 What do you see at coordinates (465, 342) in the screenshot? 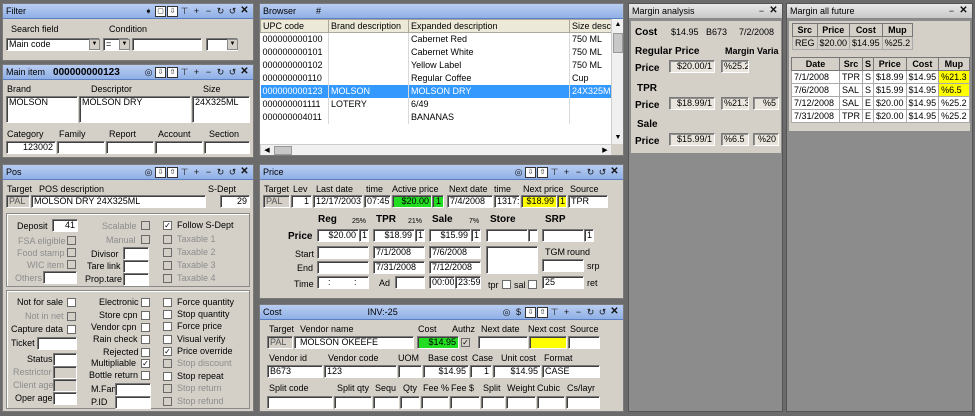
I see `authz-checkbox: ✓` at bounding box center [465, 342].